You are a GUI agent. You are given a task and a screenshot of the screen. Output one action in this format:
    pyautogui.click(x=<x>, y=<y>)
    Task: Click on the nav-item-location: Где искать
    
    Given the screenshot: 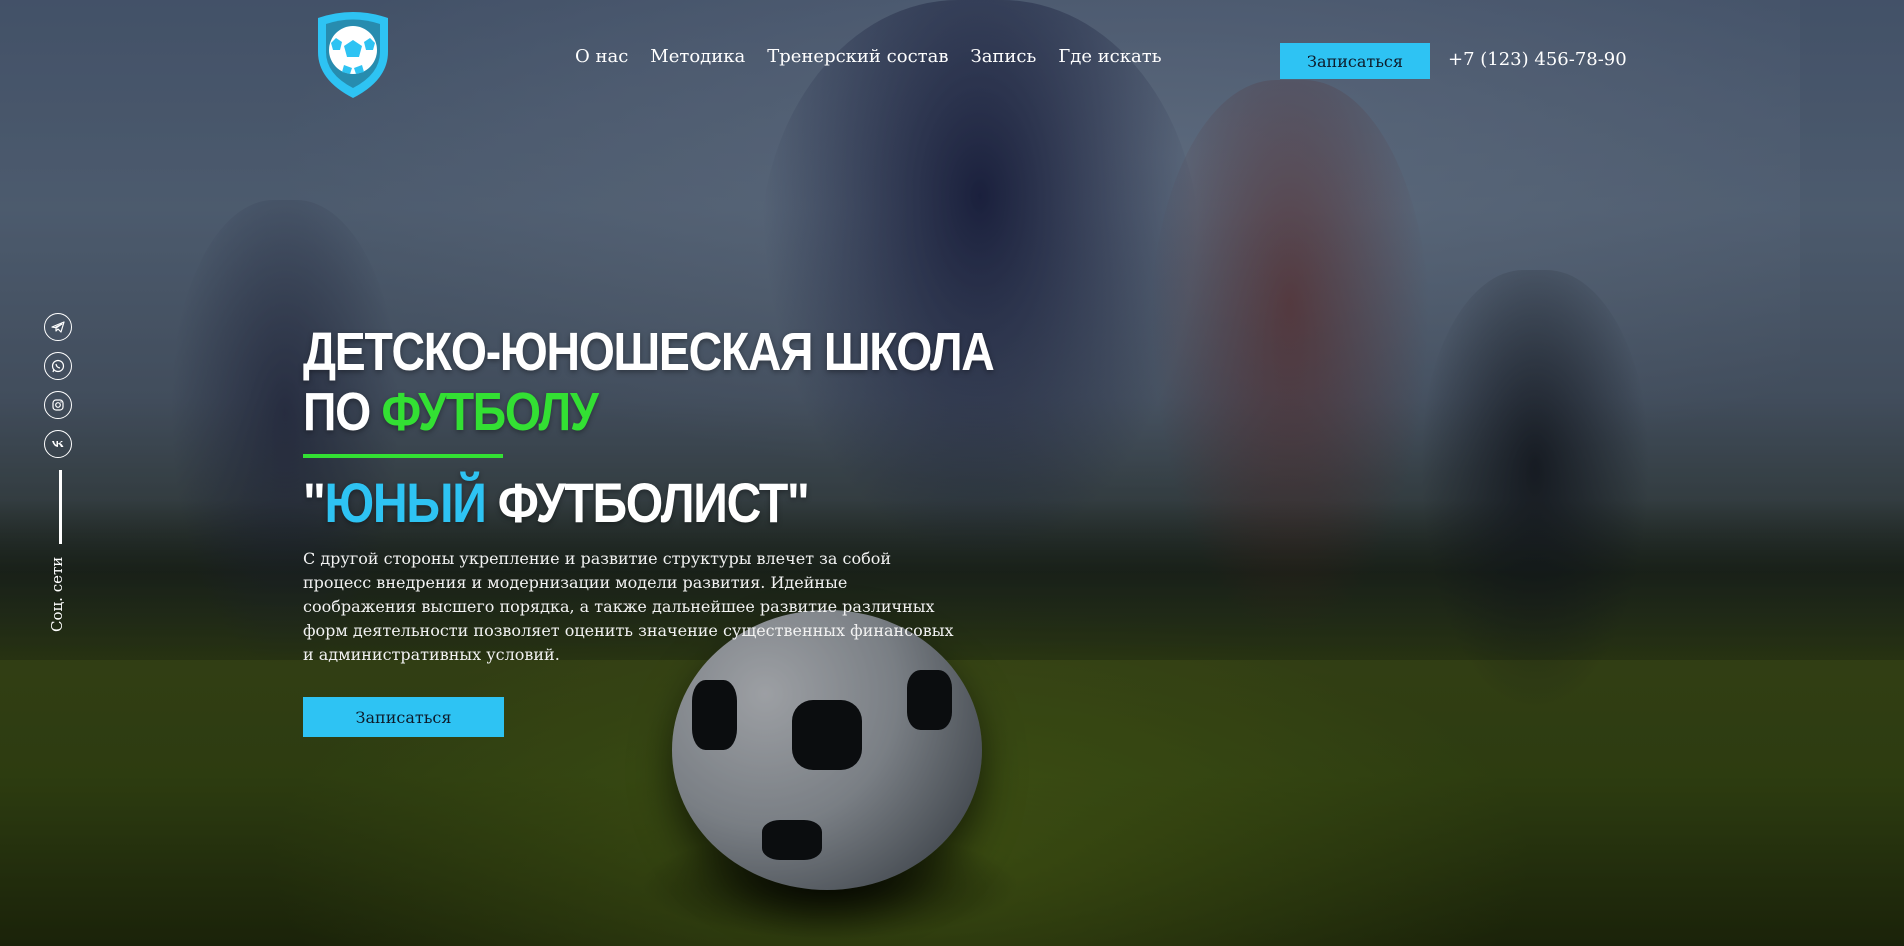 What is the action you would take?
    pyautogui.click(x=1109, y=57)
    